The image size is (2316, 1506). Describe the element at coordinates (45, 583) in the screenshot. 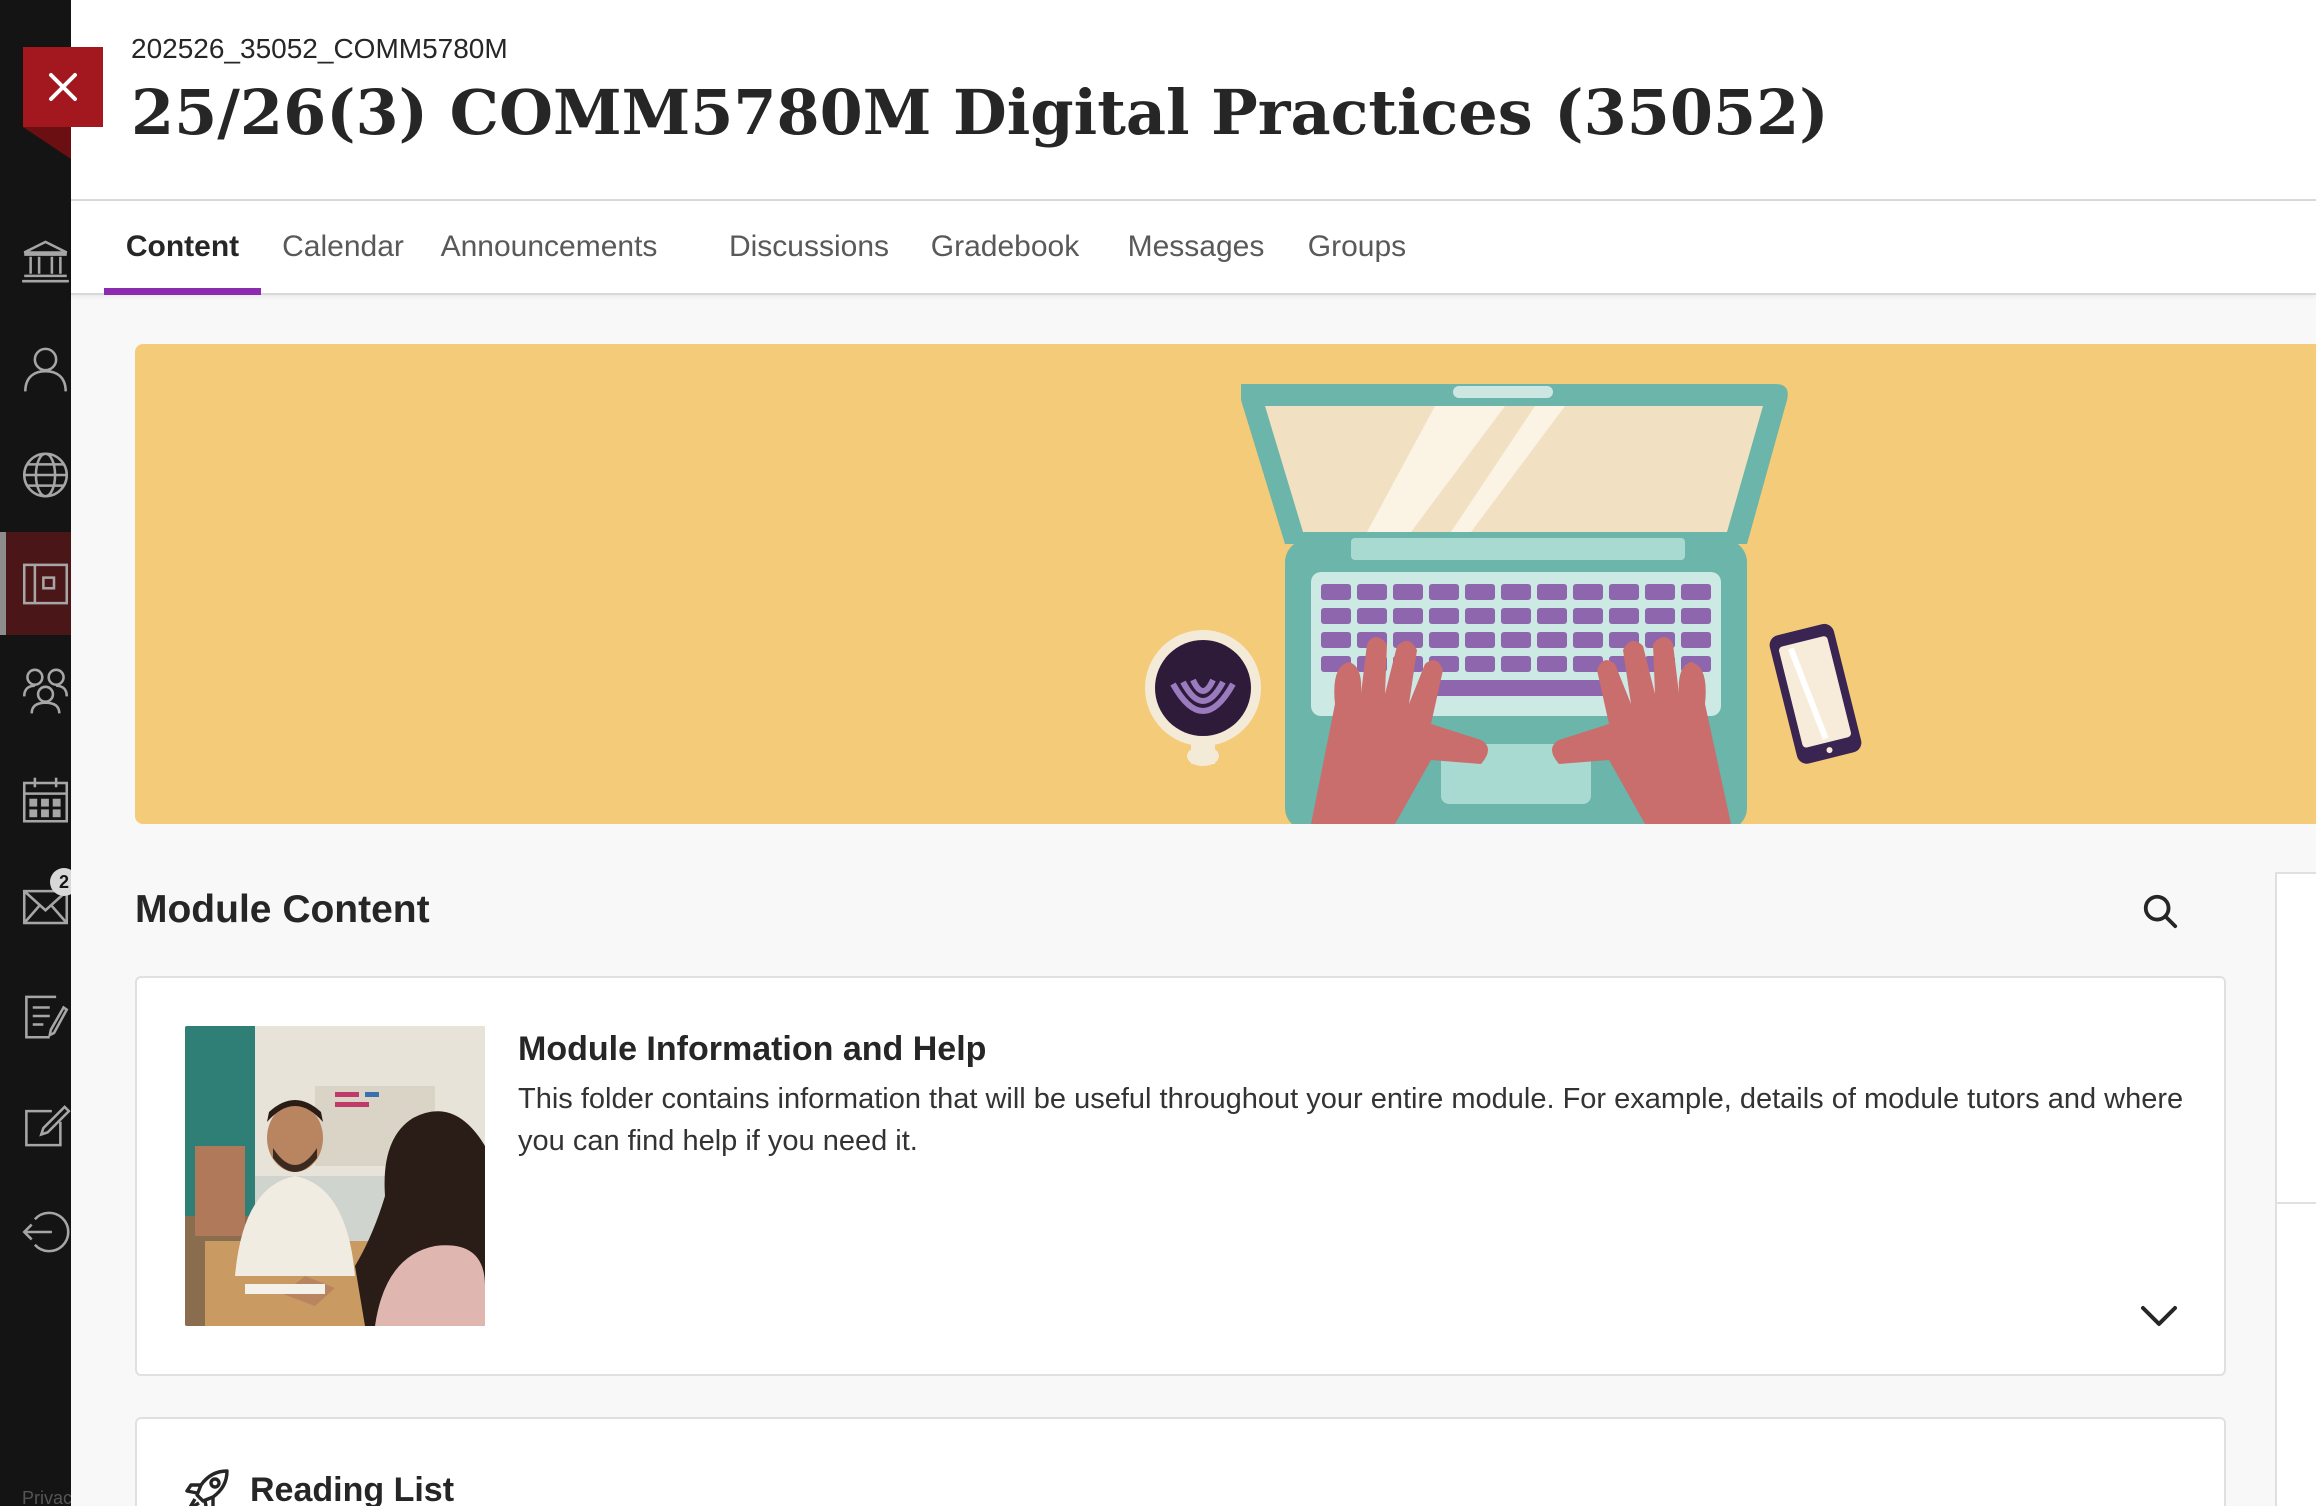

I see `courses-icon` at that location.